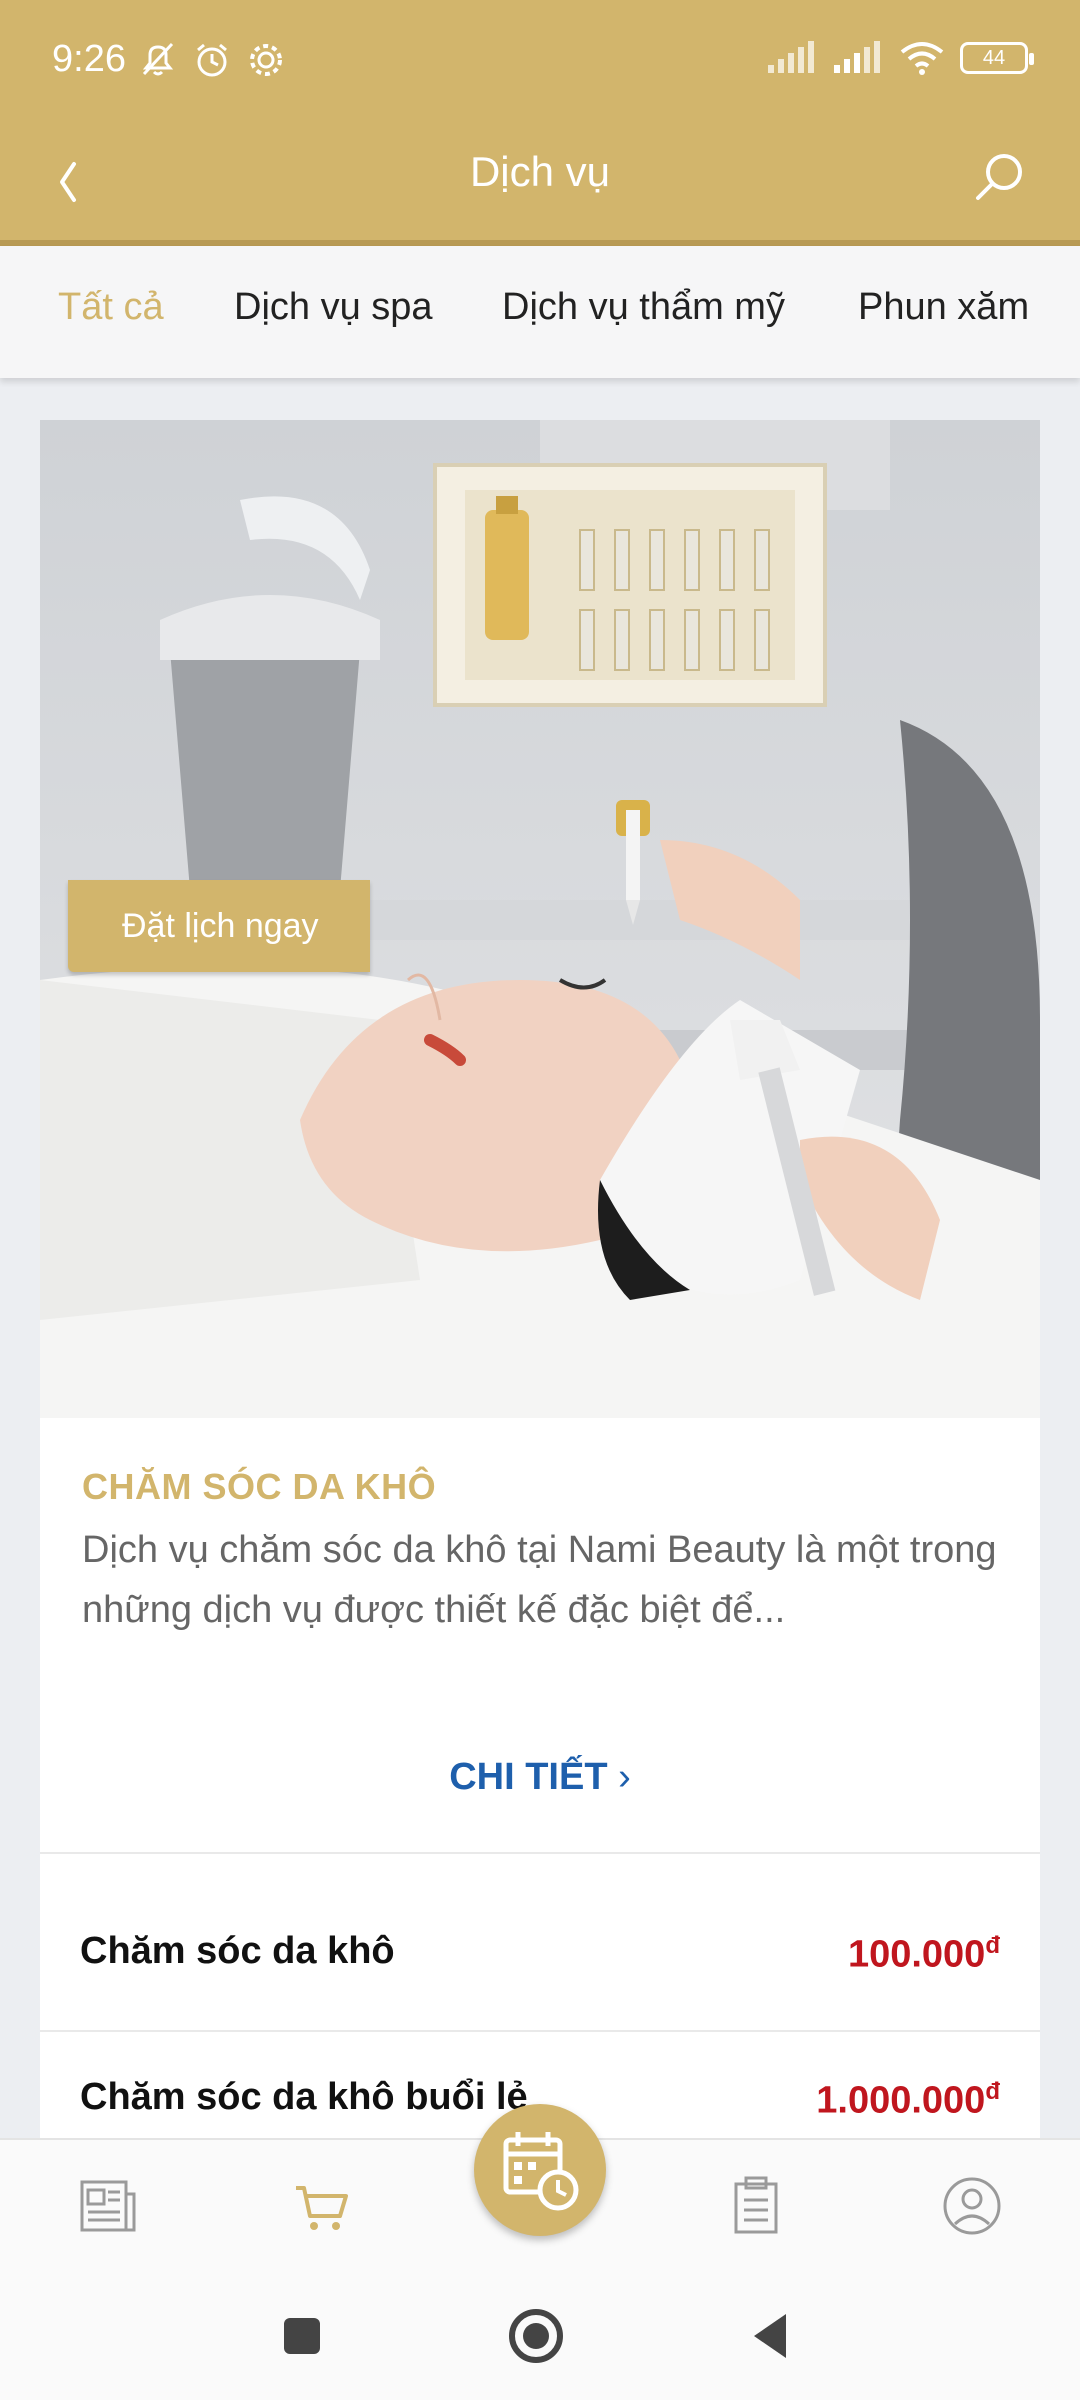 This screenshot has width=1080, height=2400. I want to click on user-circle-icon, so click(972, 2206).